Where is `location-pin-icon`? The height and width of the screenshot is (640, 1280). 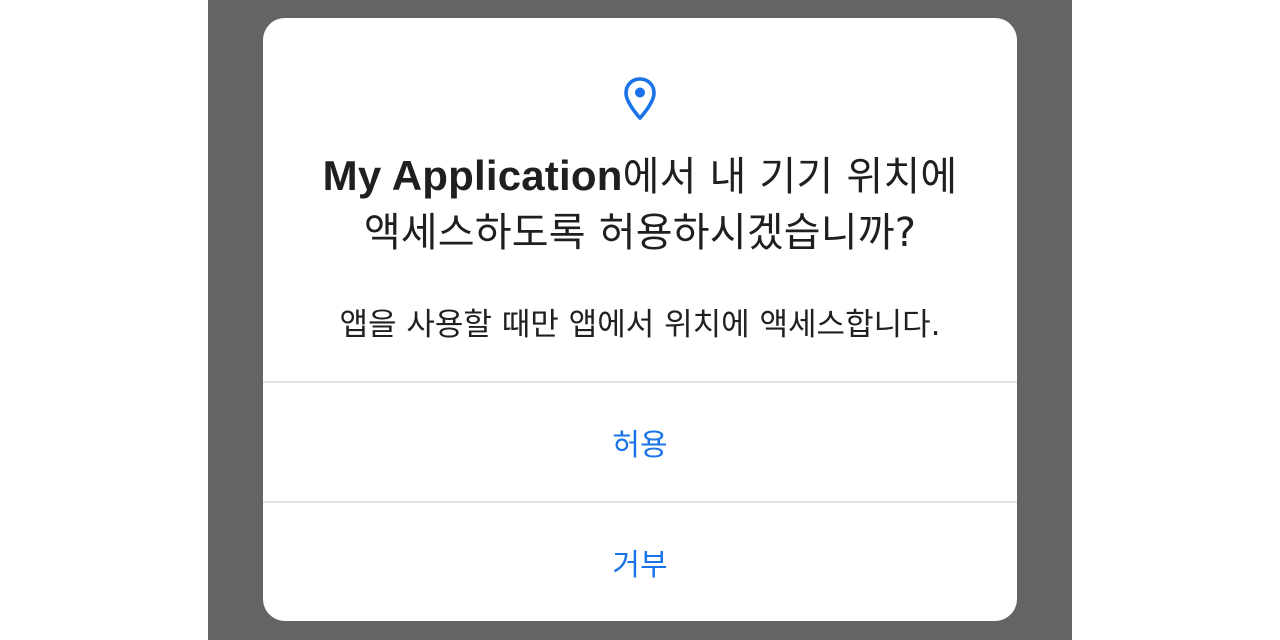
location-pin-icon is located at coordinates (640, 98).